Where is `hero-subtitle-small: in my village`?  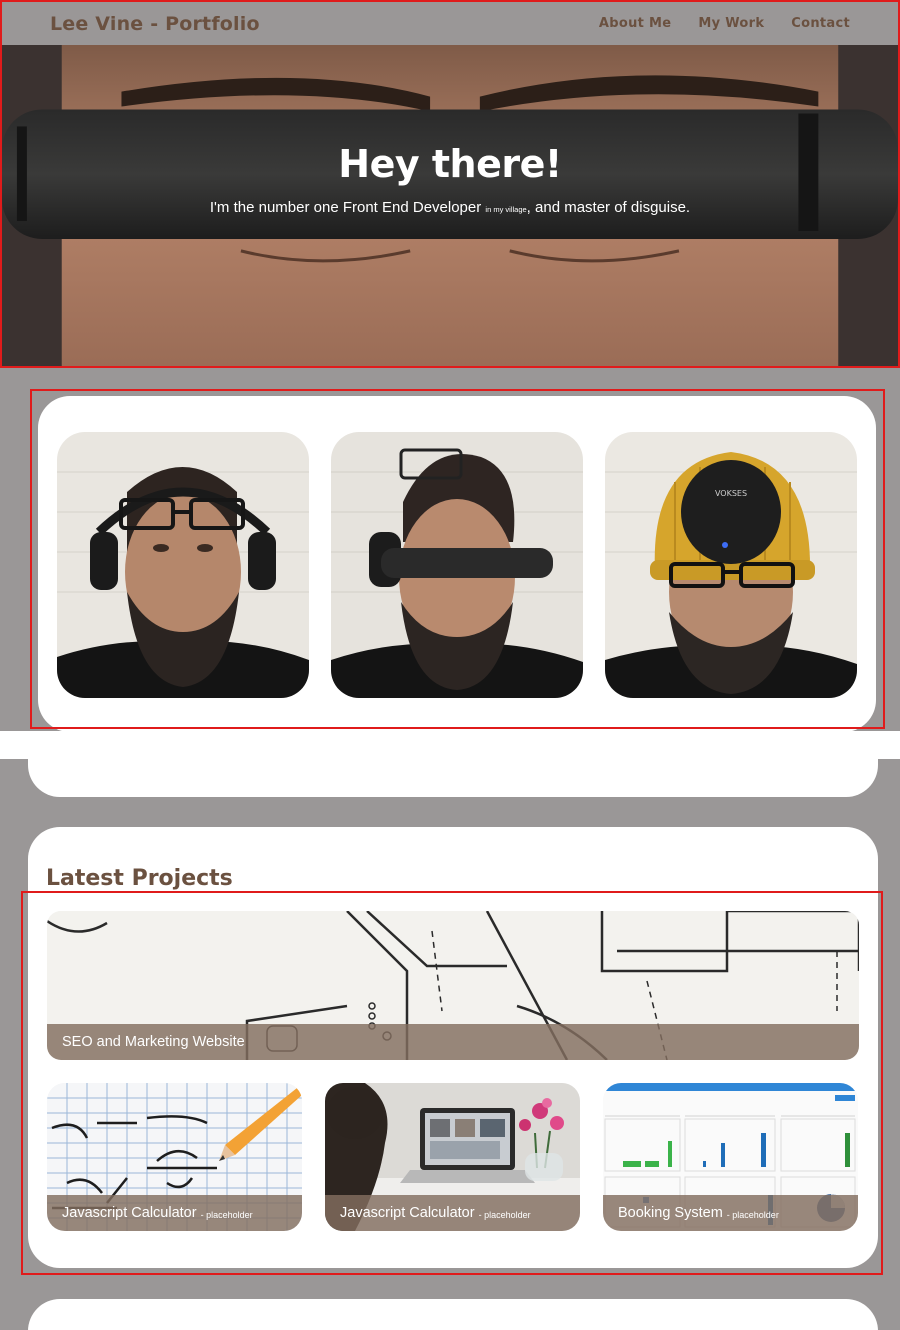 hero-subtitle-small: in my village is located at coordinates (506, 209).